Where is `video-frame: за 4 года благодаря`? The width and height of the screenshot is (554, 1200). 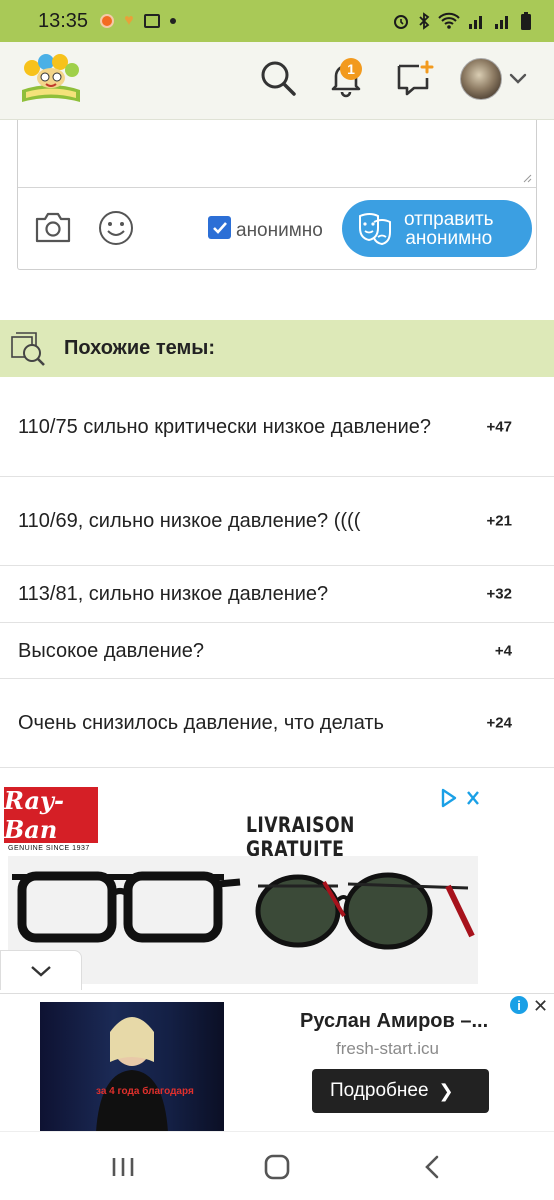 video-frame: за 4 года благодаря is located at coordinates (145, 1074).